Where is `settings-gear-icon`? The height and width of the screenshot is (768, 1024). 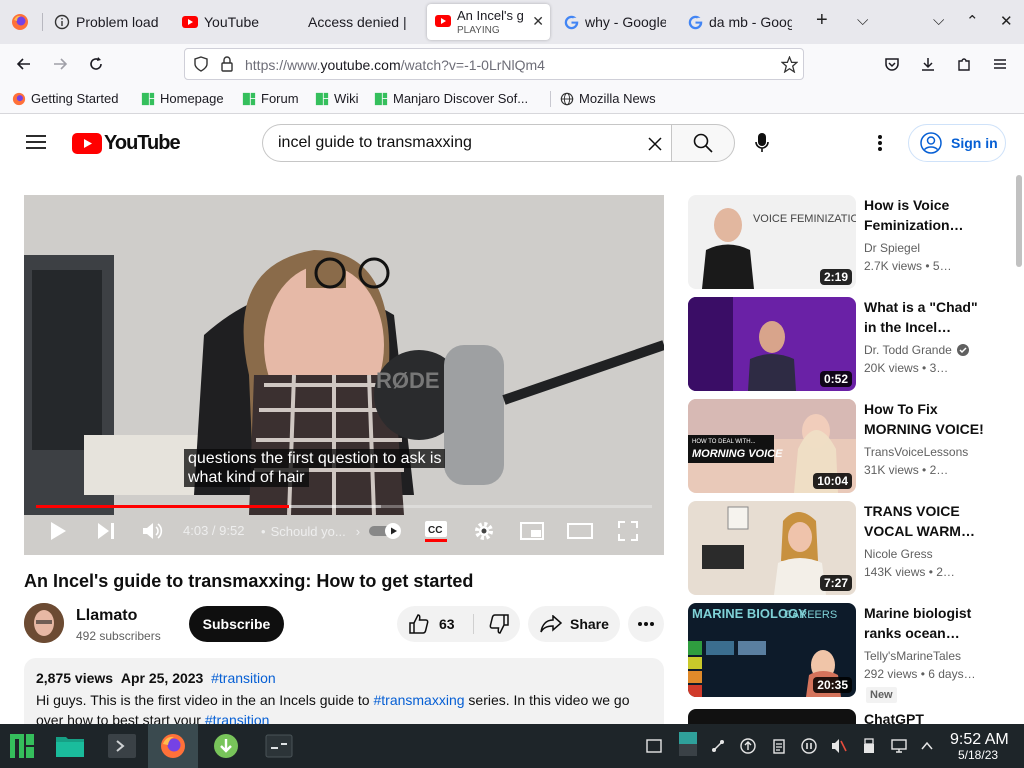 settings-gear-icon is located at coordinates (484, 531).